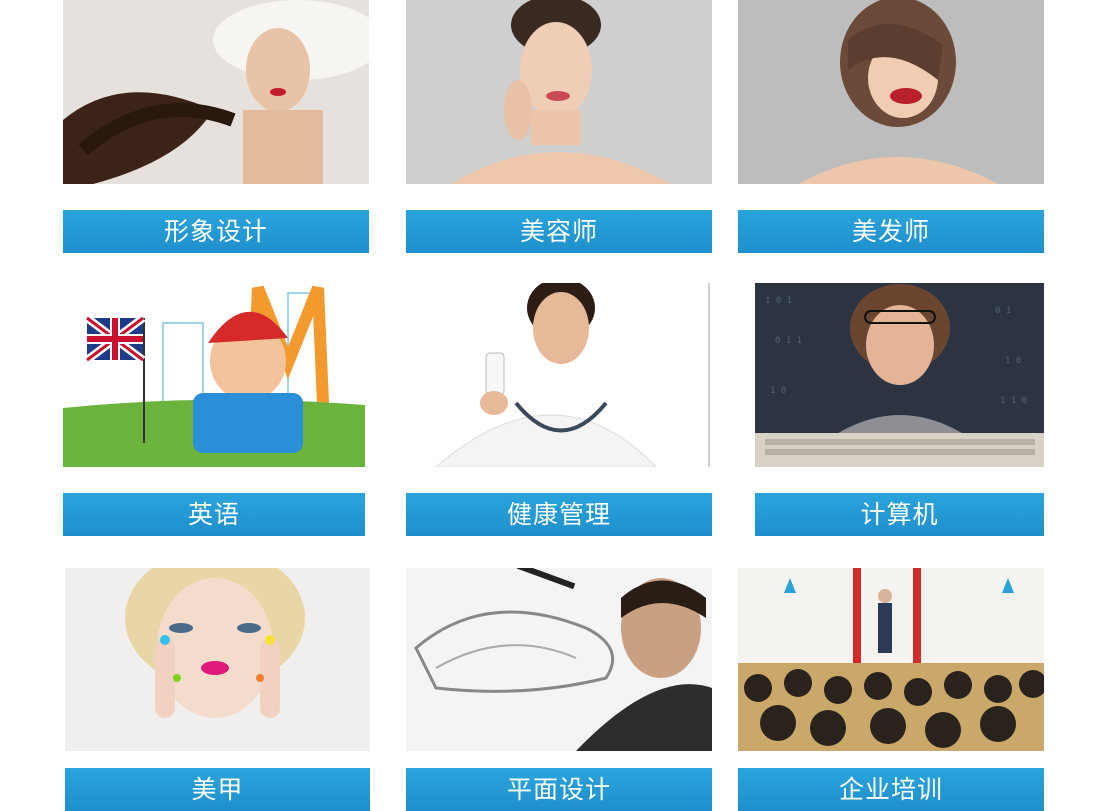 This screenshot has width=1108, height=811. I want to click on course-card-beautician: 美容师, so click(559, 126).